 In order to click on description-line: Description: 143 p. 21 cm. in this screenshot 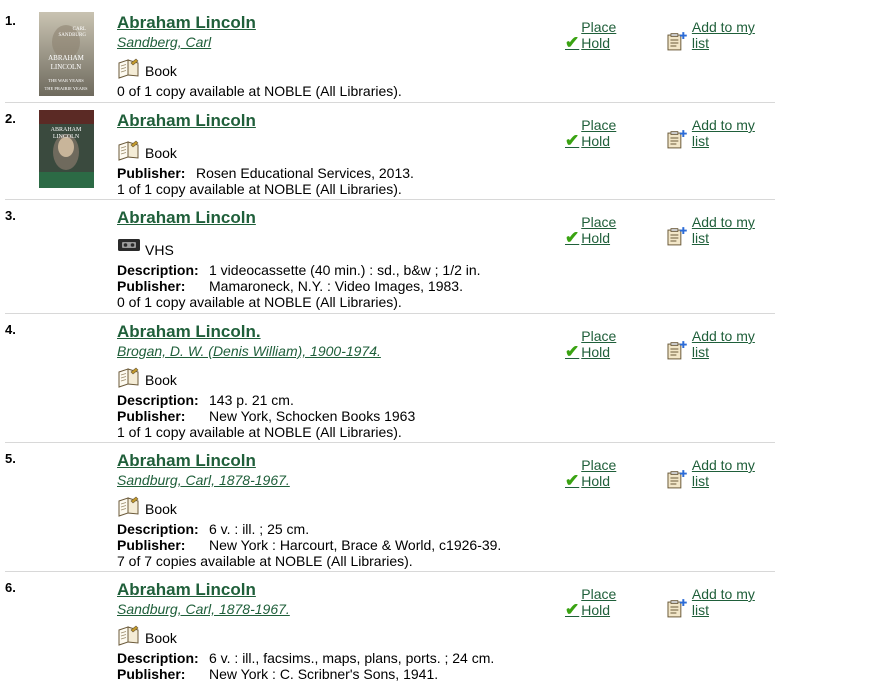, I will do `click(446, 400)`.